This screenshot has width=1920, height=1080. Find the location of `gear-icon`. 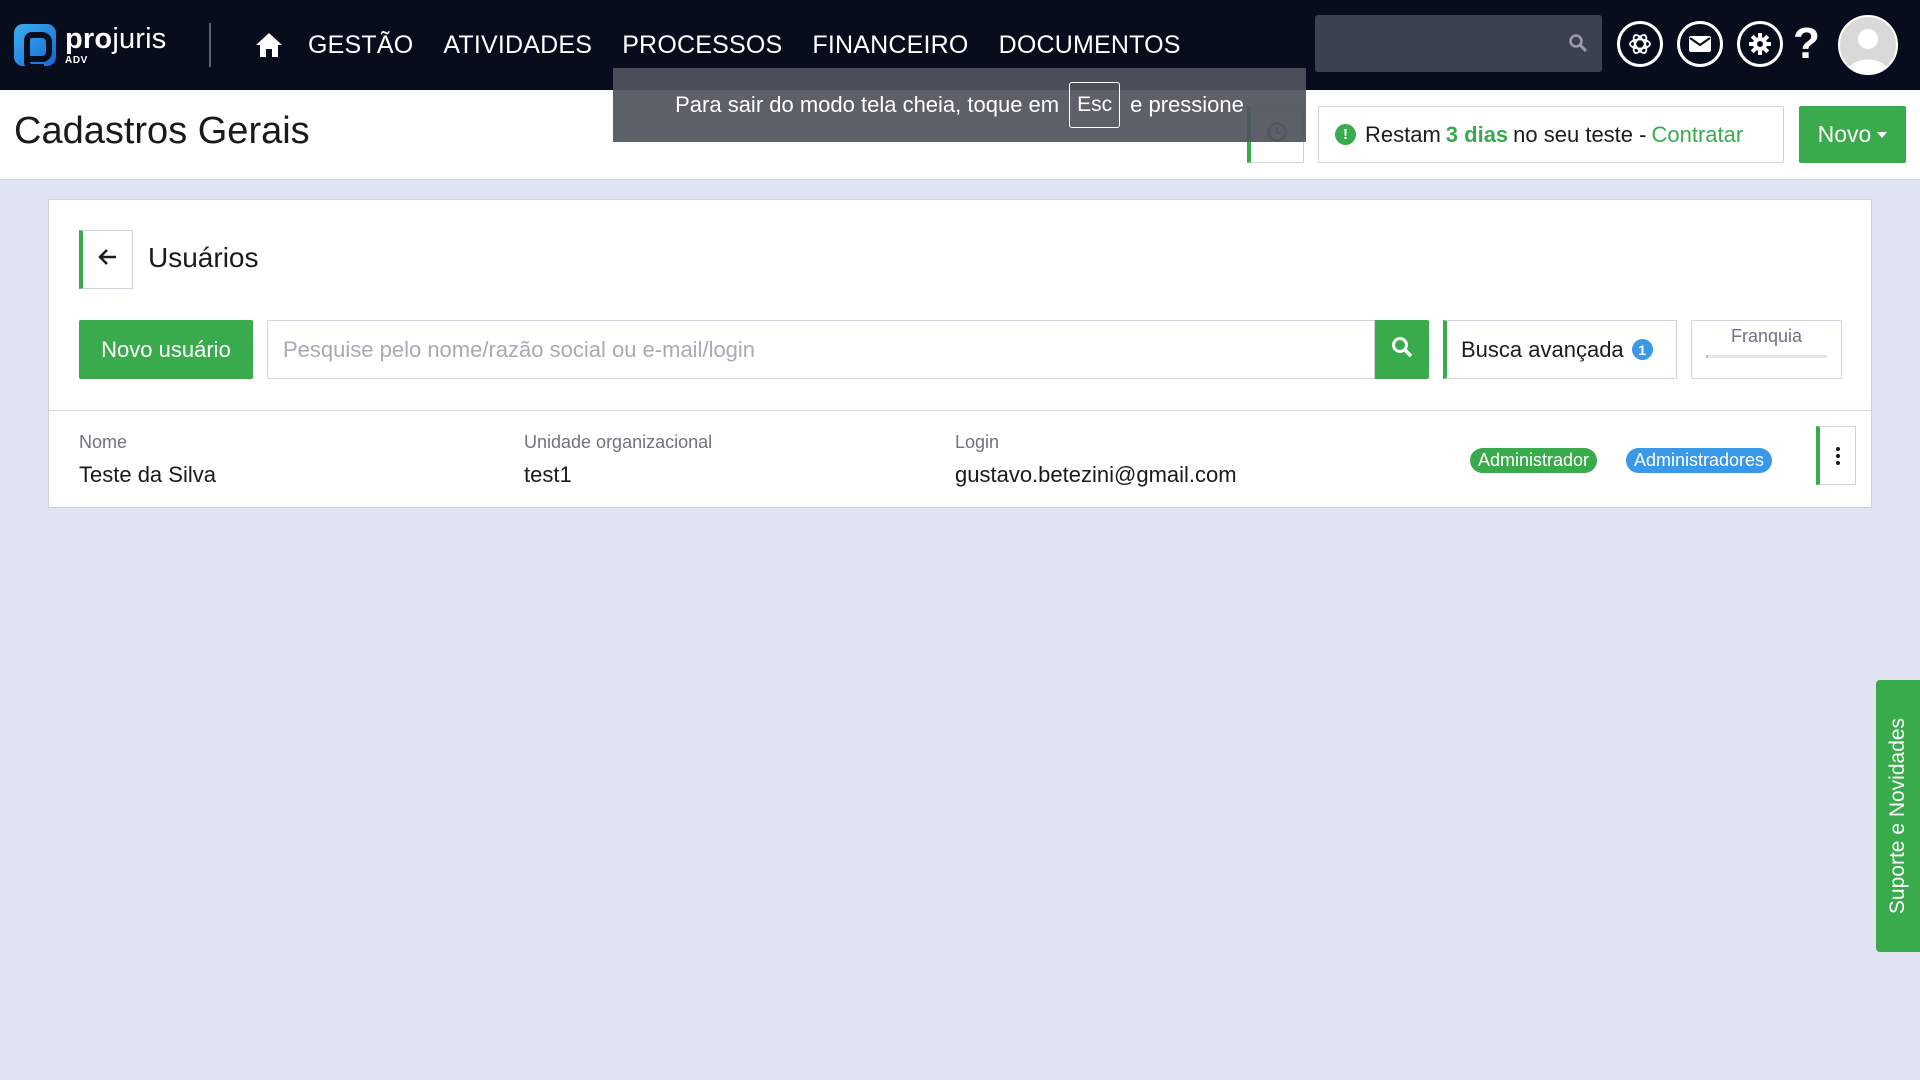

gear-icon is located at coordinates (1760, 44).